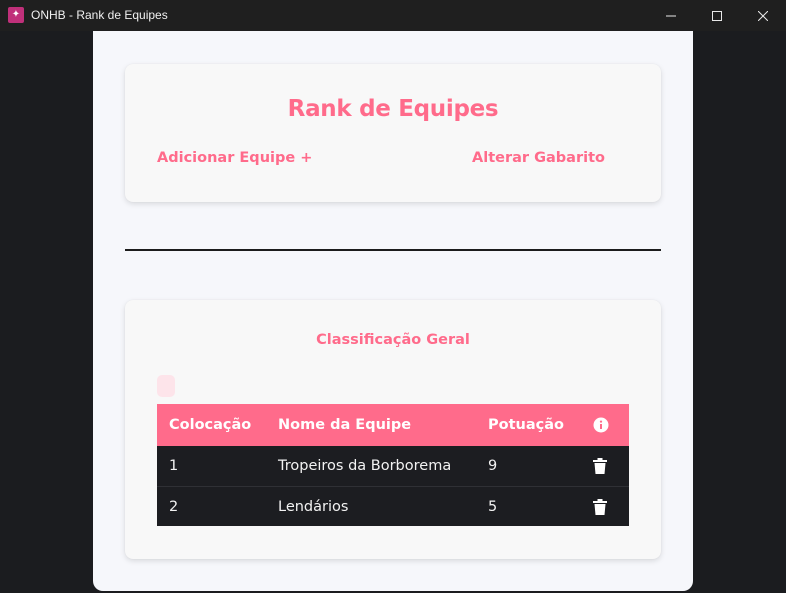  What do you see at coordinates (99, 15) in the screenshot?
I see `window-title: ONHB - Rank de Equipes` at bounding box center [99, 15].